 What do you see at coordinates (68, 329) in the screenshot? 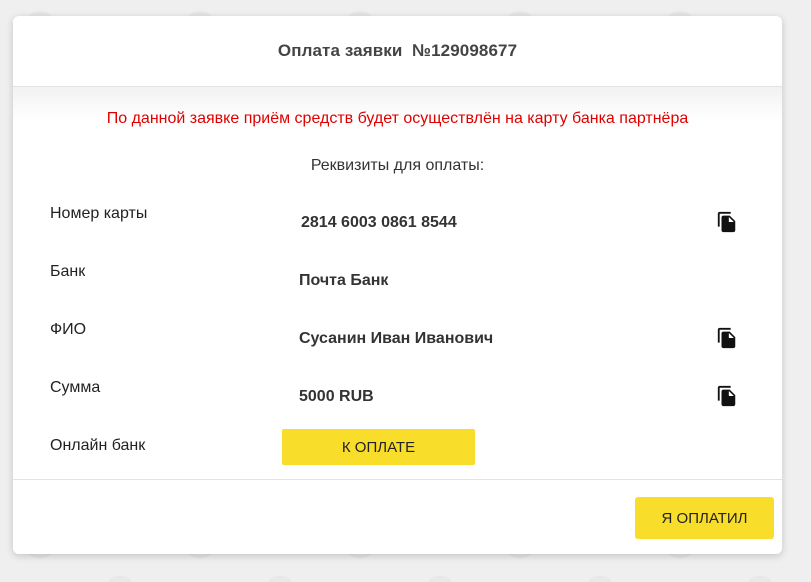
I see `full-name-label: ФИО` at bounding box center [68, 329].